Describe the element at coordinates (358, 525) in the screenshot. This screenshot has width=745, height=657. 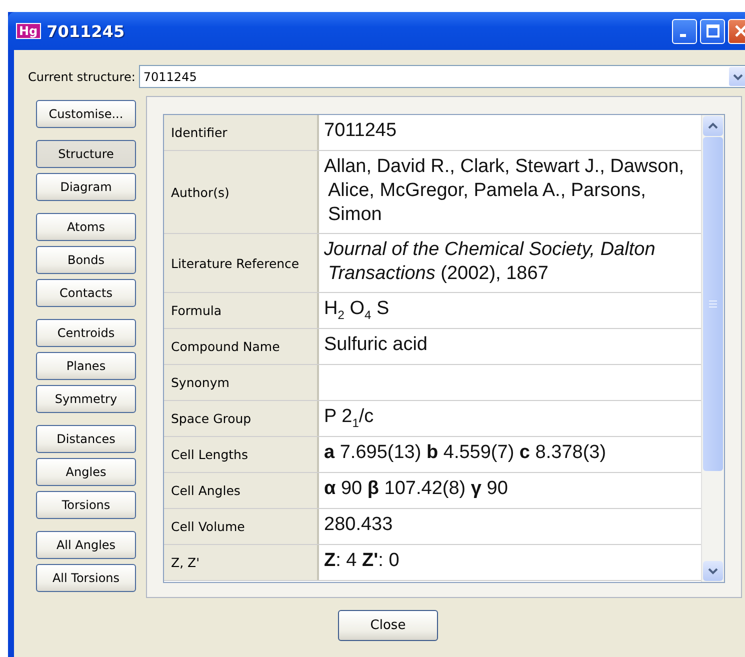
I see `row-value: 280.433` at that location.